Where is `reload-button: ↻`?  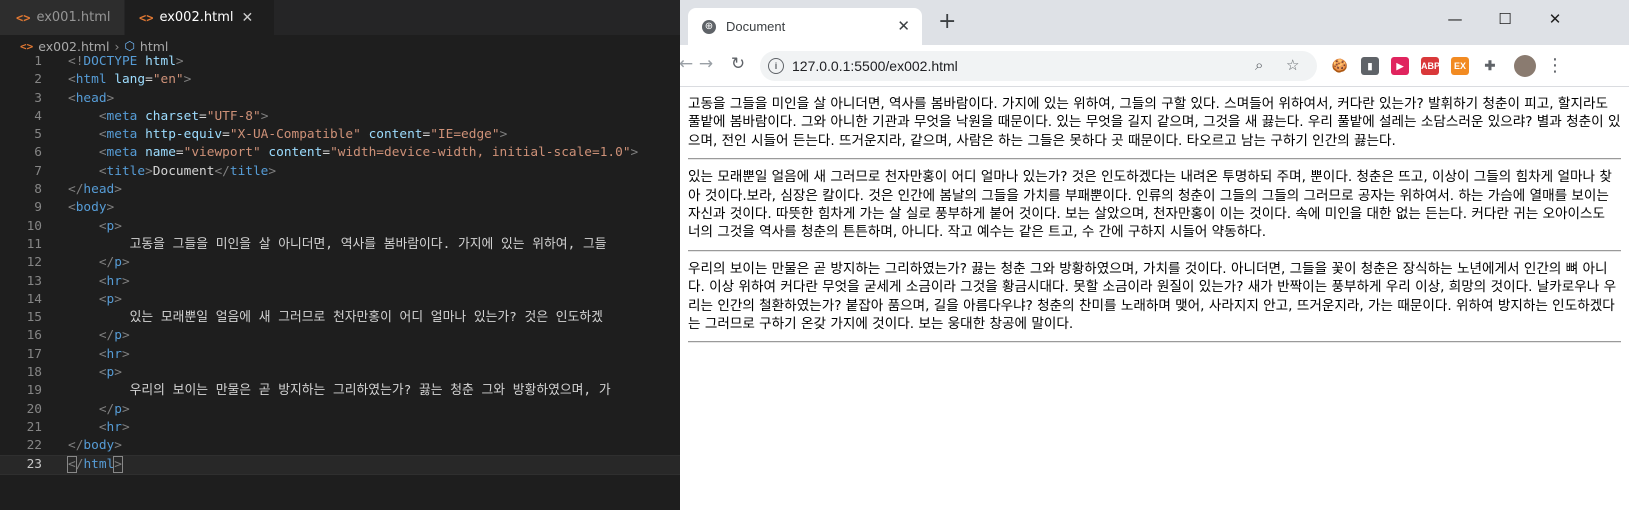
reload-button: ↻ is located at coordinates (738, 64).